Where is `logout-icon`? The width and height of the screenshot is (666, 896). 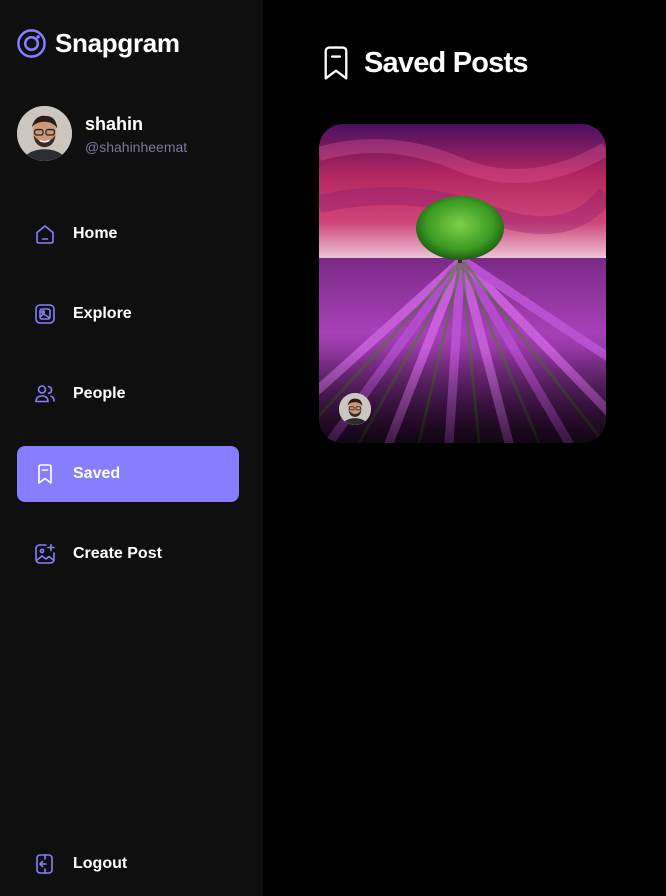 logout-icon is located at coordinates (44, 864).